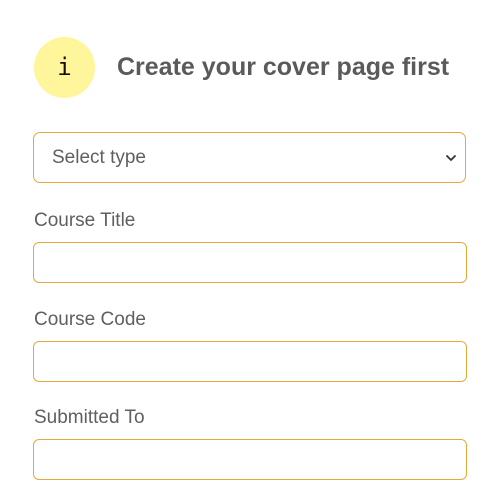 The height and width of the screenshot is (498, 501). I want to click on submitted-to-input, so click(250, 459).